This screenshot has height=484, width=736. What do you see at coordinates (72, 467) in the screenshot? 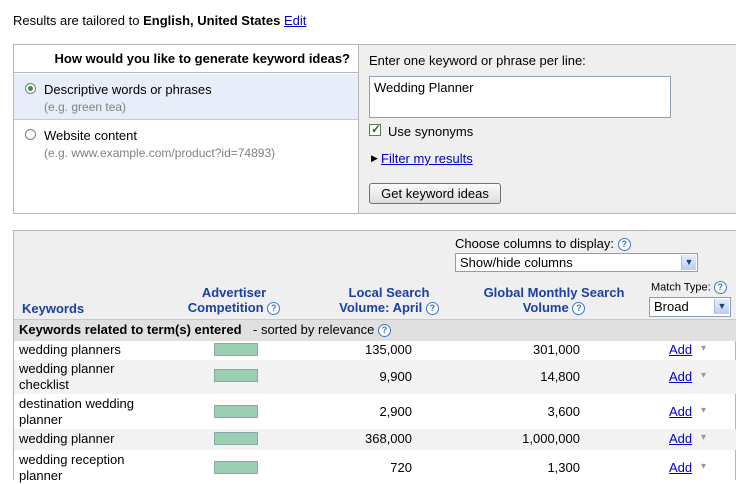
I see `keyword-cell: wedding reception planner` at bounding box center [72, 467].